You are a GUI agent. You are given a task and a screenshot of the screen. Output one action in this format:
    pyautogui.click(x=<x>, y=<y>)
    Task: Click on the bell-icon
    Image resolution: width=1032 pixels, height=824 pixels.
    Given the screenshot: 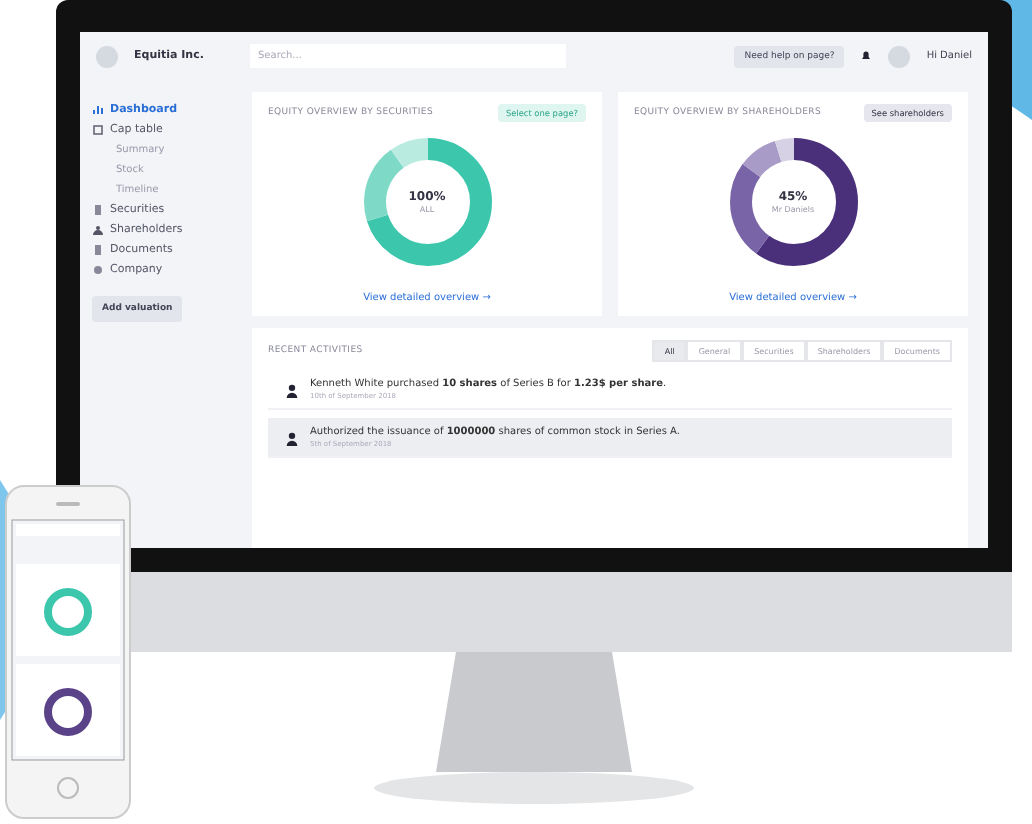 What is the action you would take?
    pyautogui.click(x=866, y=56)
    